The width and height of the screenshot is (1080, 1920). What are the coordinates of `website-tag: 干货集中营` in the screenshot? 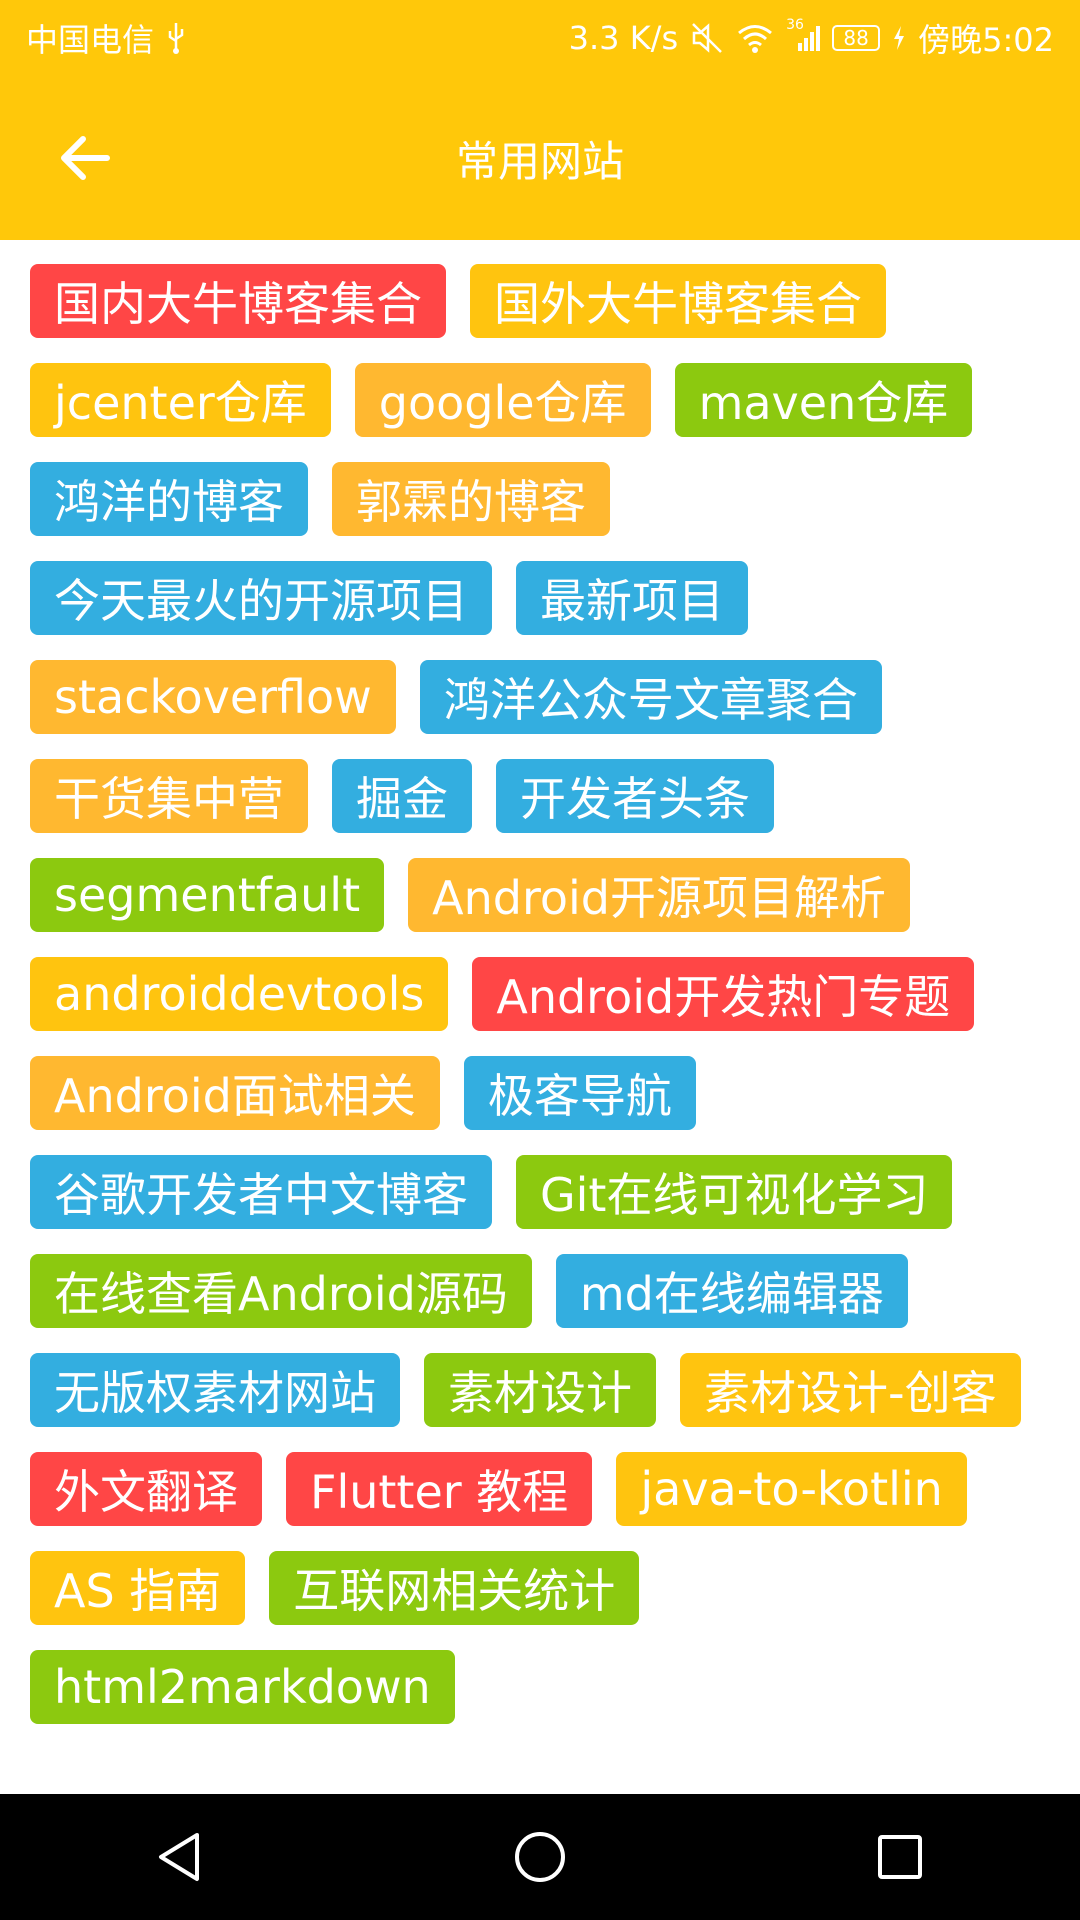 It's located at (169, 796).